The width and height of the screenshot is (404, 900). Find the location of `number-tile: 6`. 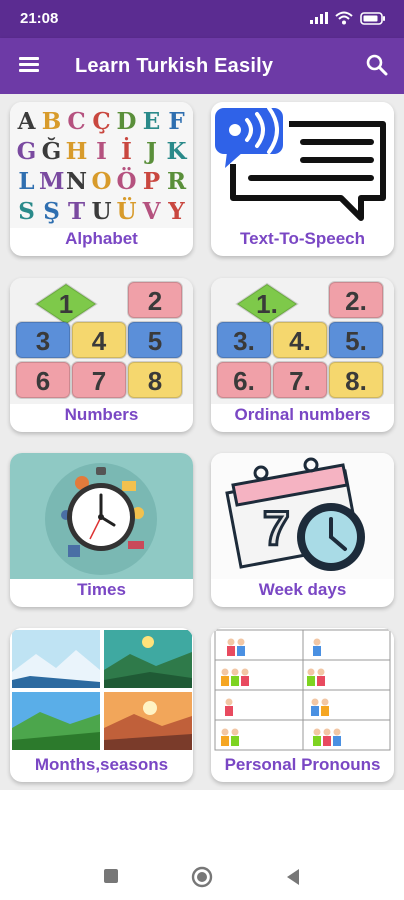

number-tile: 6 is located at coordinates (43, 380).